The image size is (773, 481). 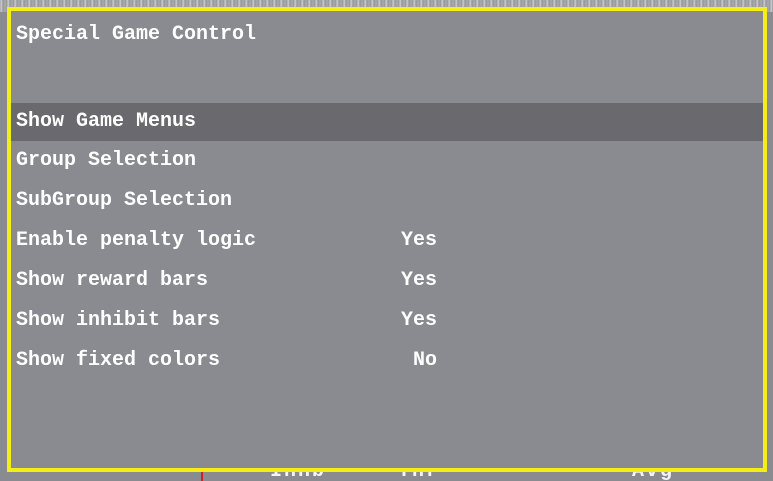 I want to click on menu-item-value: No, so click(x=424, y=360).